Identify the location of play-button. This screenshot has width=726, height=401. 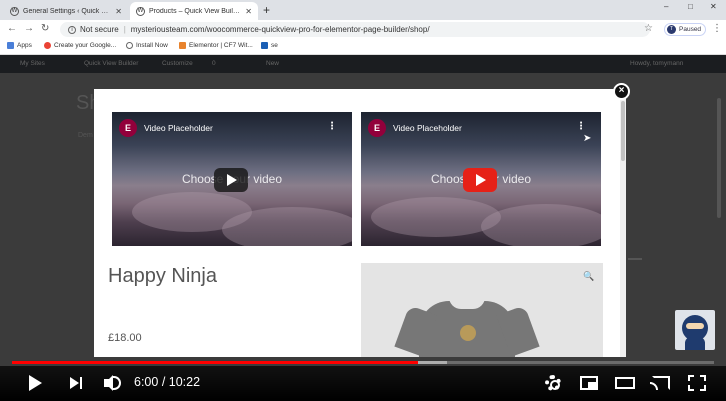
(35, 383).